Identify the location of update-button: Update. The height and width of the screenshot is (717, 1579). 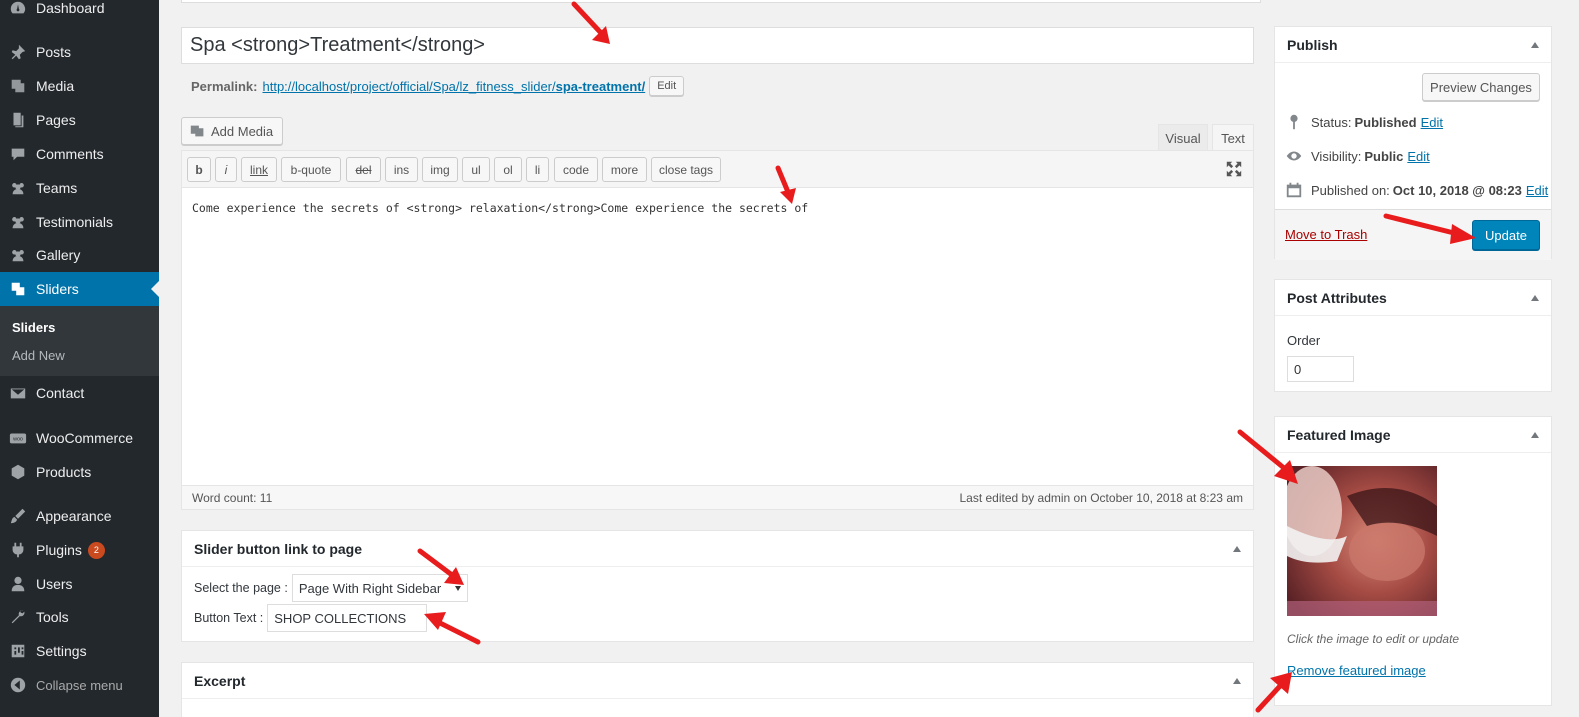
(1506, 235).